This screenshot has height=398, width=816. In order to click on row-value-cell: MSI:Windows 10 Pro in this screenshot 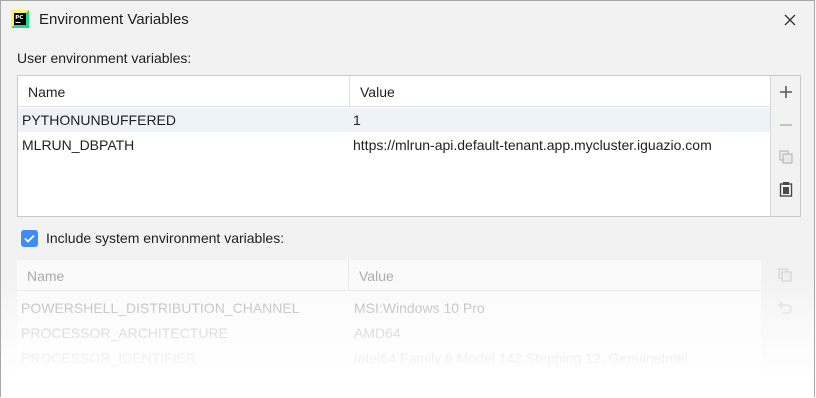, I will do `click(419, 308)`.